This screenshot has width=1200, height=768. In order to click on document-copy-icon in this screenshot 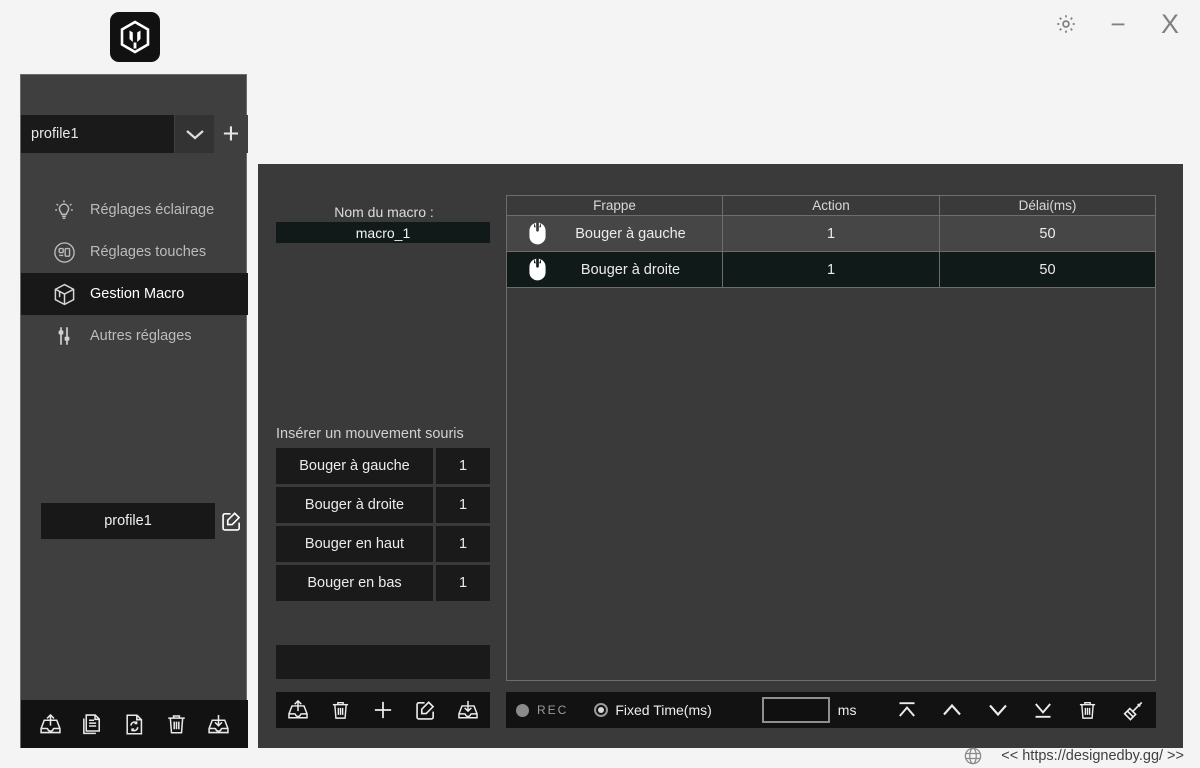, I will do `click(92, 724)`.